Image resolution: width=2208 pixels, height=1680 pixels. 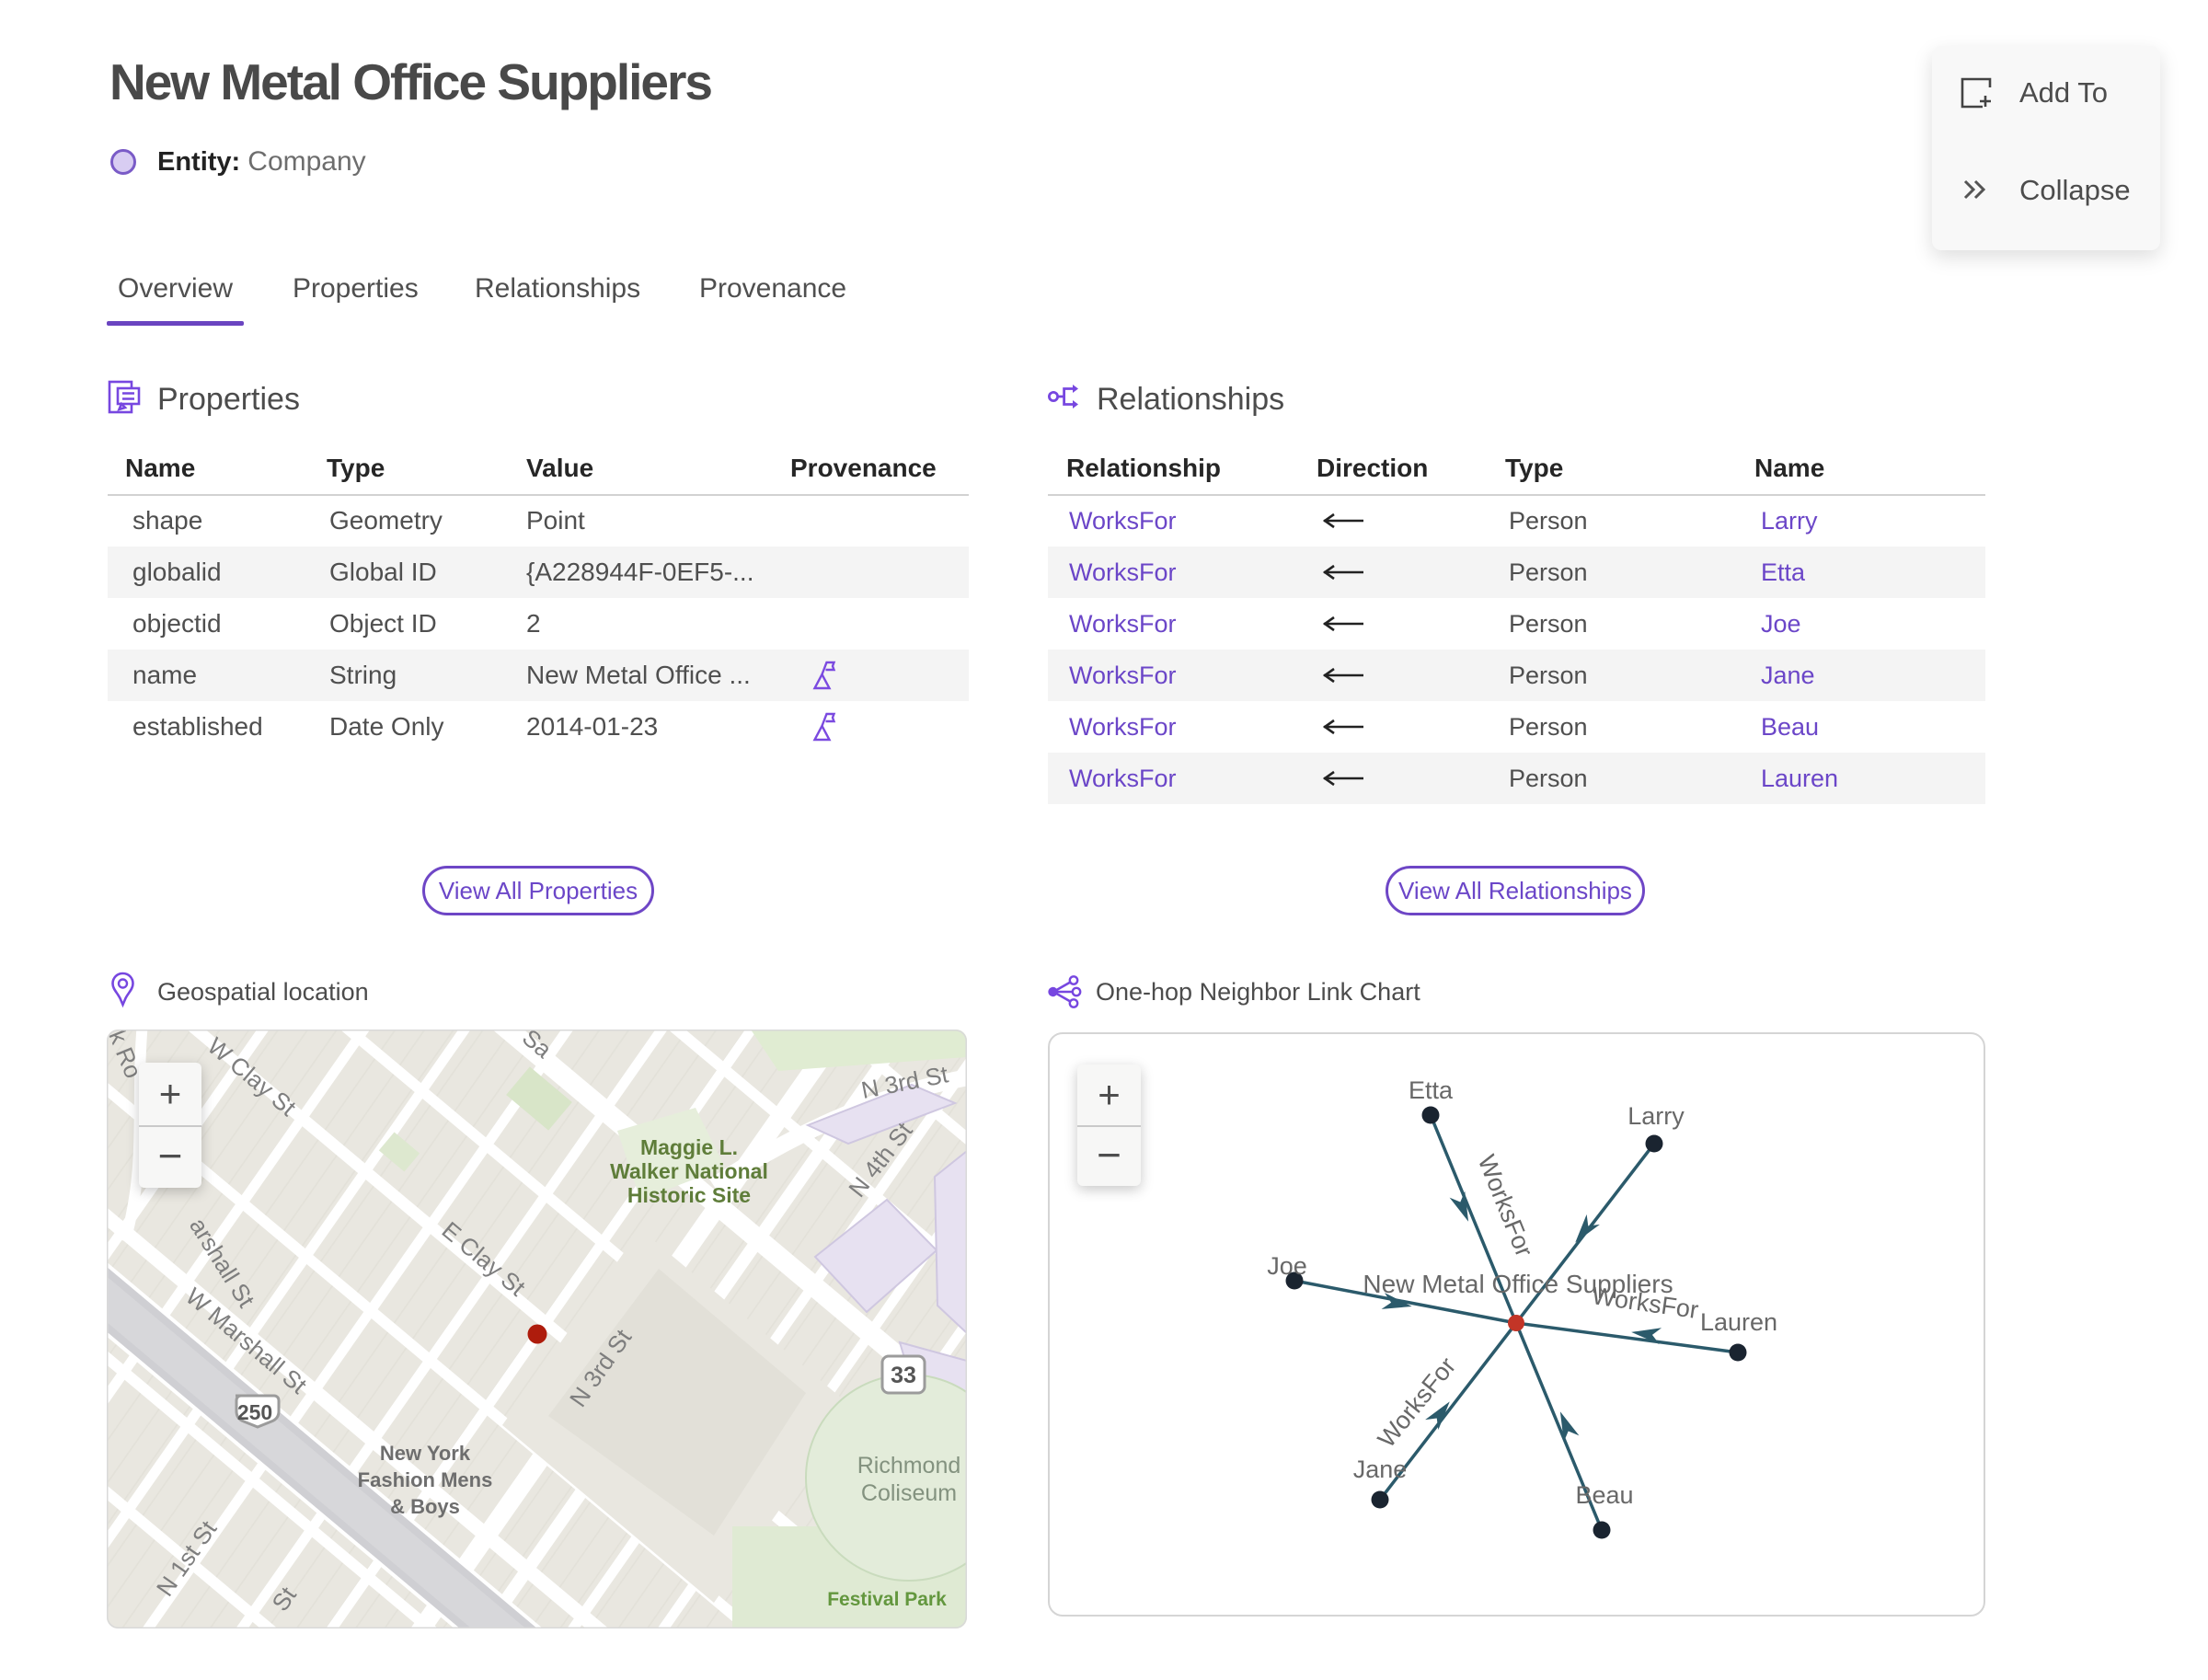 What do you see at coordinates (909, 1466) in the screenshot?
I see `svg-text: Richmond` at bounding box center [909, 1466].